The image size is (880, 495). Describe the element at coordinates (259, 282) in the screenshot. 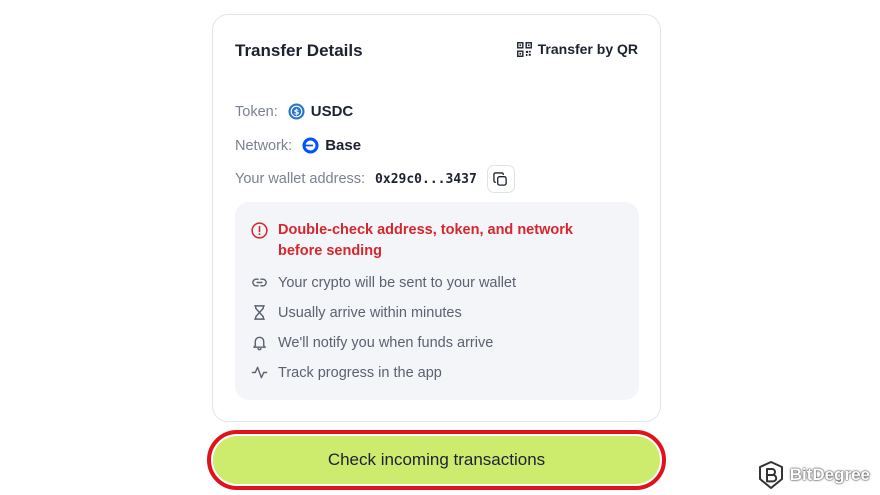

I see `link-icon` at that location.